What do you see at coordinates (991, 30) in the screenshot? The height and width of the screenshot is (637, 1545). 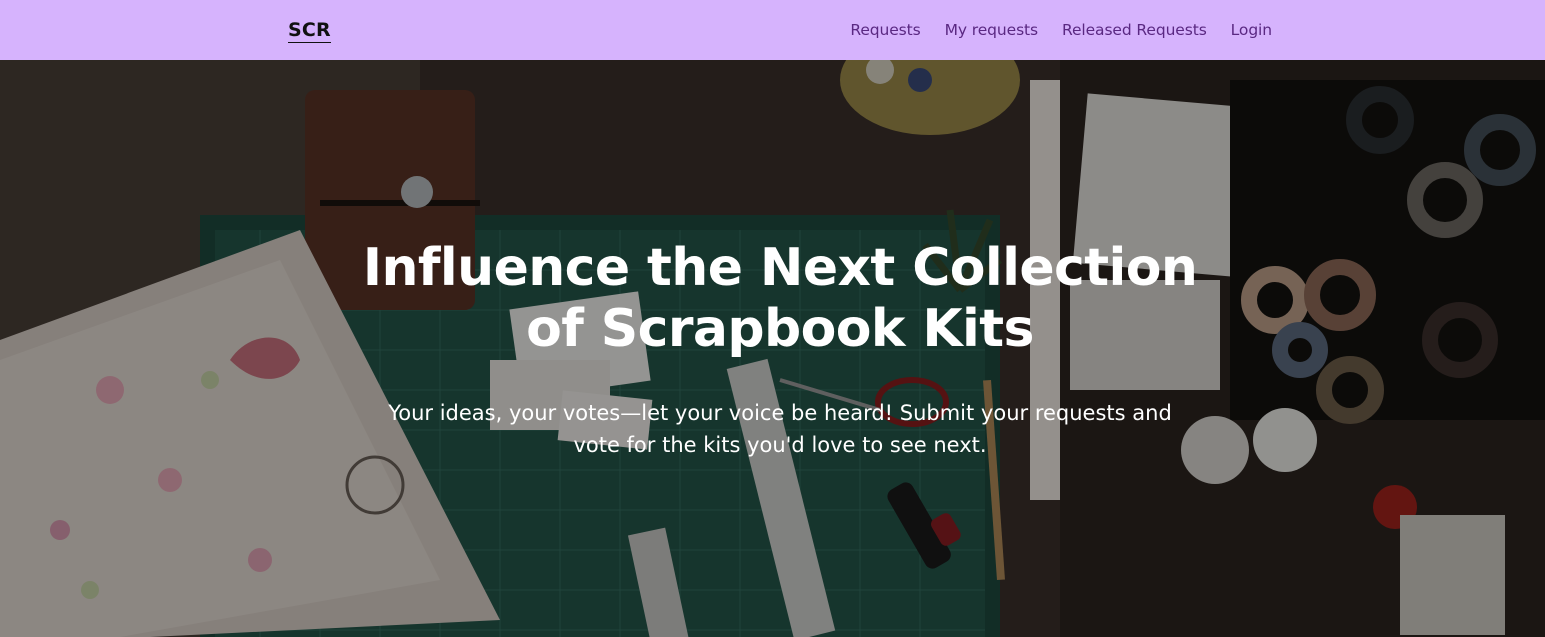 I see `nav-link-my-requests: My requests` at bounding box center [991, 30].